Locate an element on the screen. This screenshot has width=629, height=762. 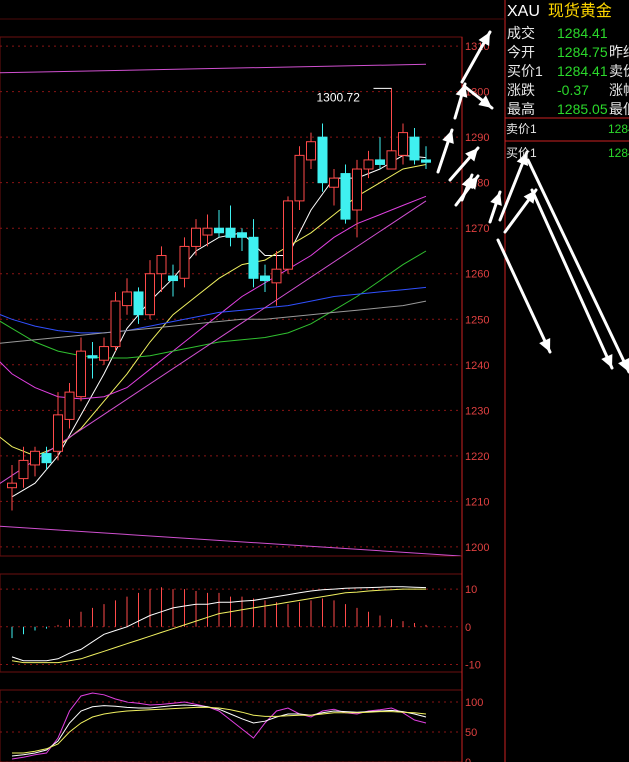
quote-label: 涨跌 is located at coordinates (521, 90).